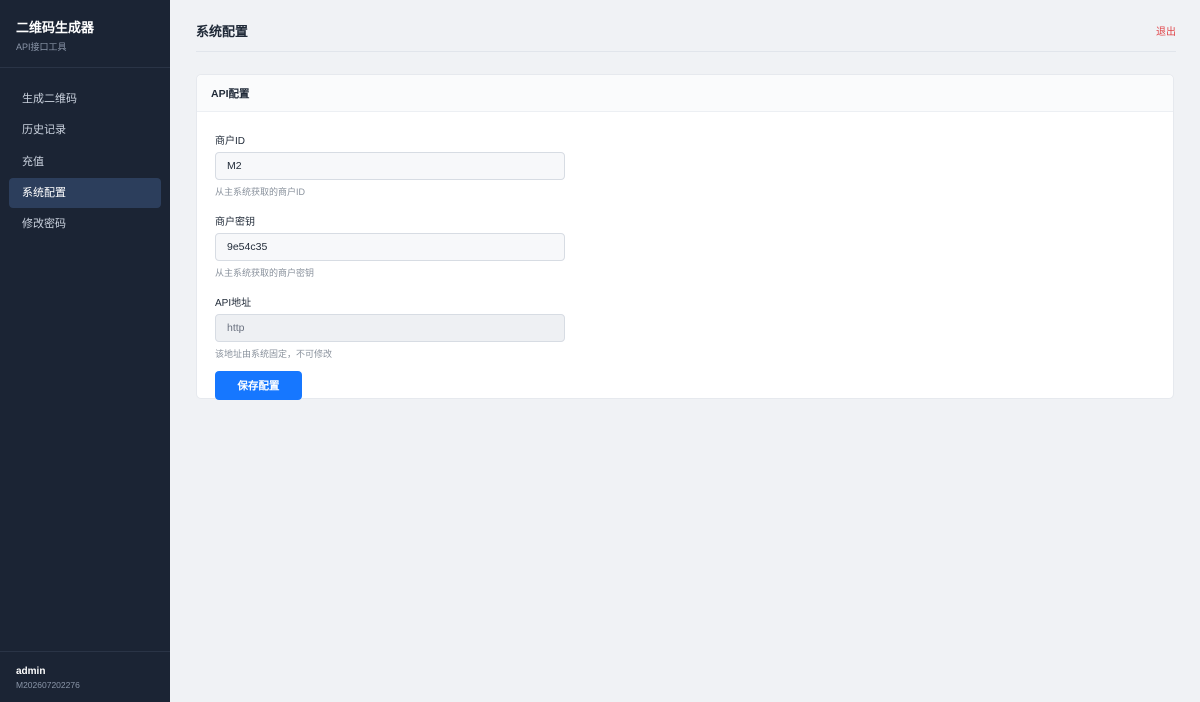 The image size is (1200, 702). What do you see at coordinates (85, 162) in the screenshot?
I see `sidebar-item-recharge: 充值` at bounding box center [85, 162].